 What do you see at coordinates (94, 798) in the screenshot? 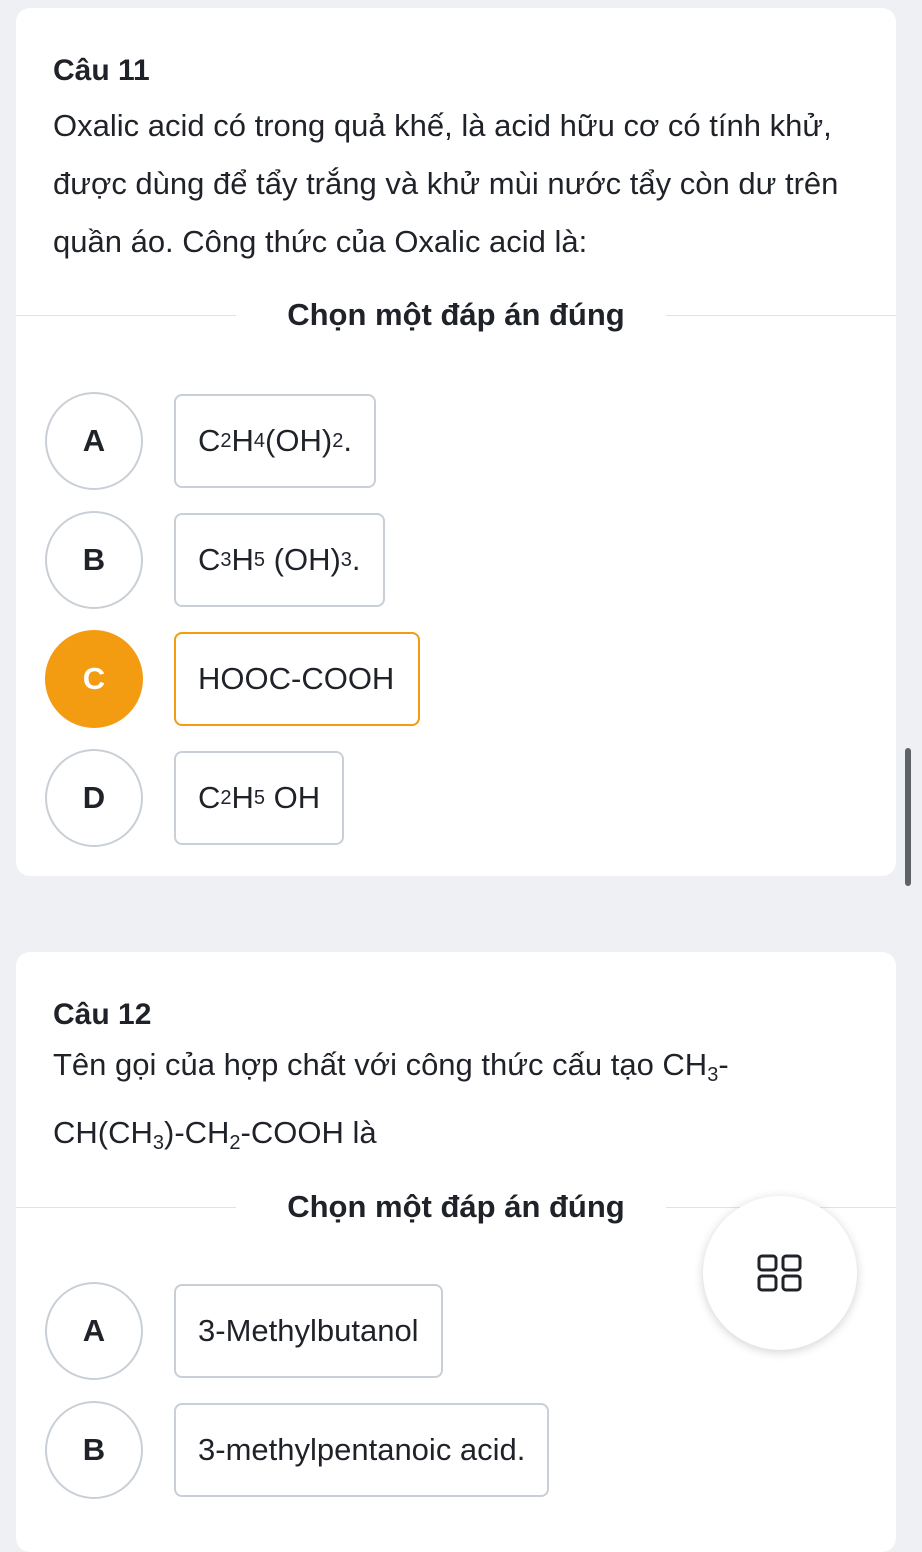
I see `option-letter: D` at bounding box center [94, 798].